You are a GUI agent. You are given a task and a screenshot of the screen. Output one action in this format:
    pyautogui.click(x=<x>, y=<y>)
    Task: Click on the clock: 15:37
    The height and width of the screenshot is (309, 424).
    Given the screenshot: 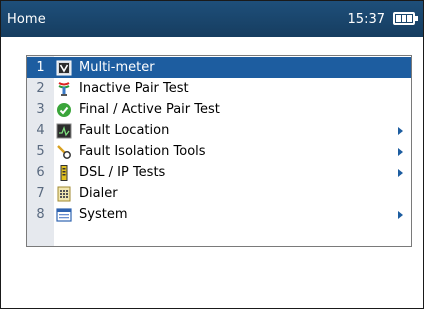 What is the action you would take?
    pyautogui.click(x=366, y=19)
    